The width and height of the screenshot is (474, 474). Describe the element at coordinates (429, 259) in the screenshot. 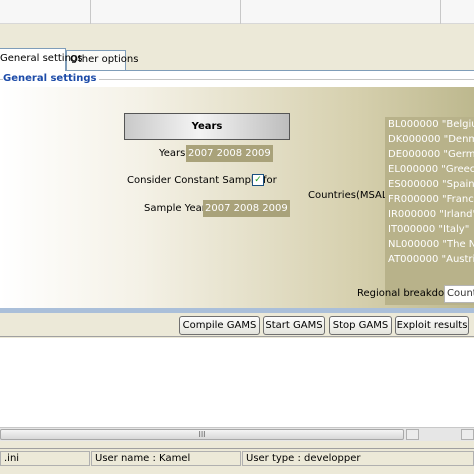

I see `country-item: AT000000 "Austria"` at that location.